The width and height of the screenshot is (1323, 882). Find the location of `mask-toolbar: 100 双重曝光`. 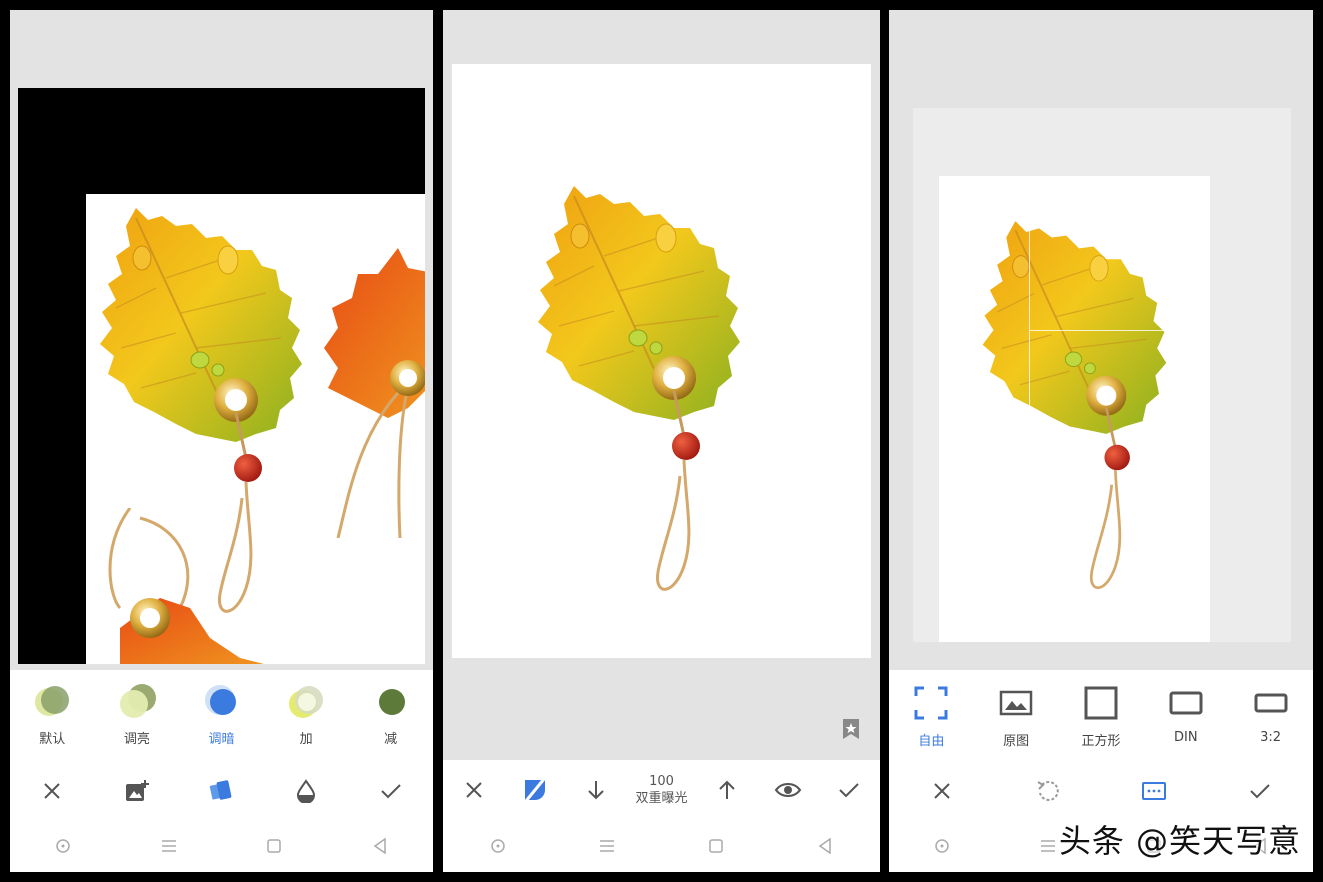

mask-toolbar: 100 双重曝光 is located at coordinates (661, 790).